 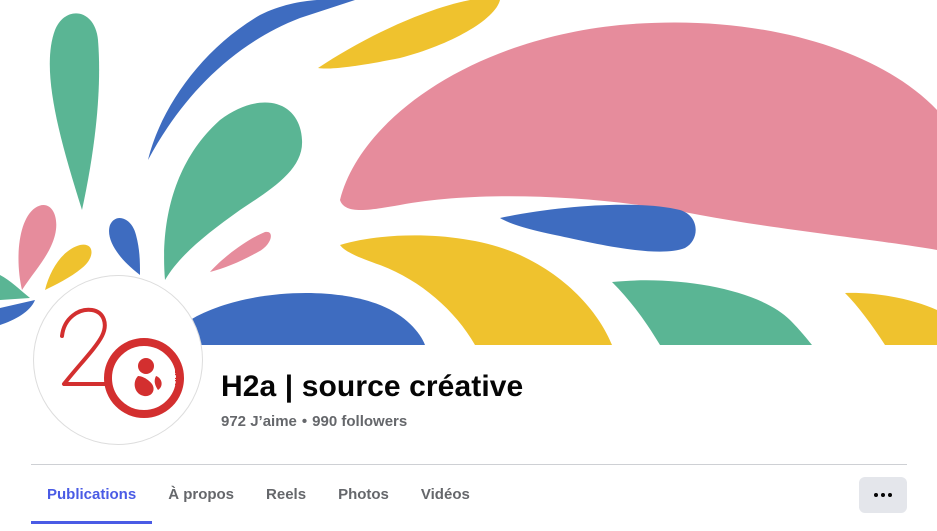 I want to click on tab-about: À propos, so click(x=201, y=495).